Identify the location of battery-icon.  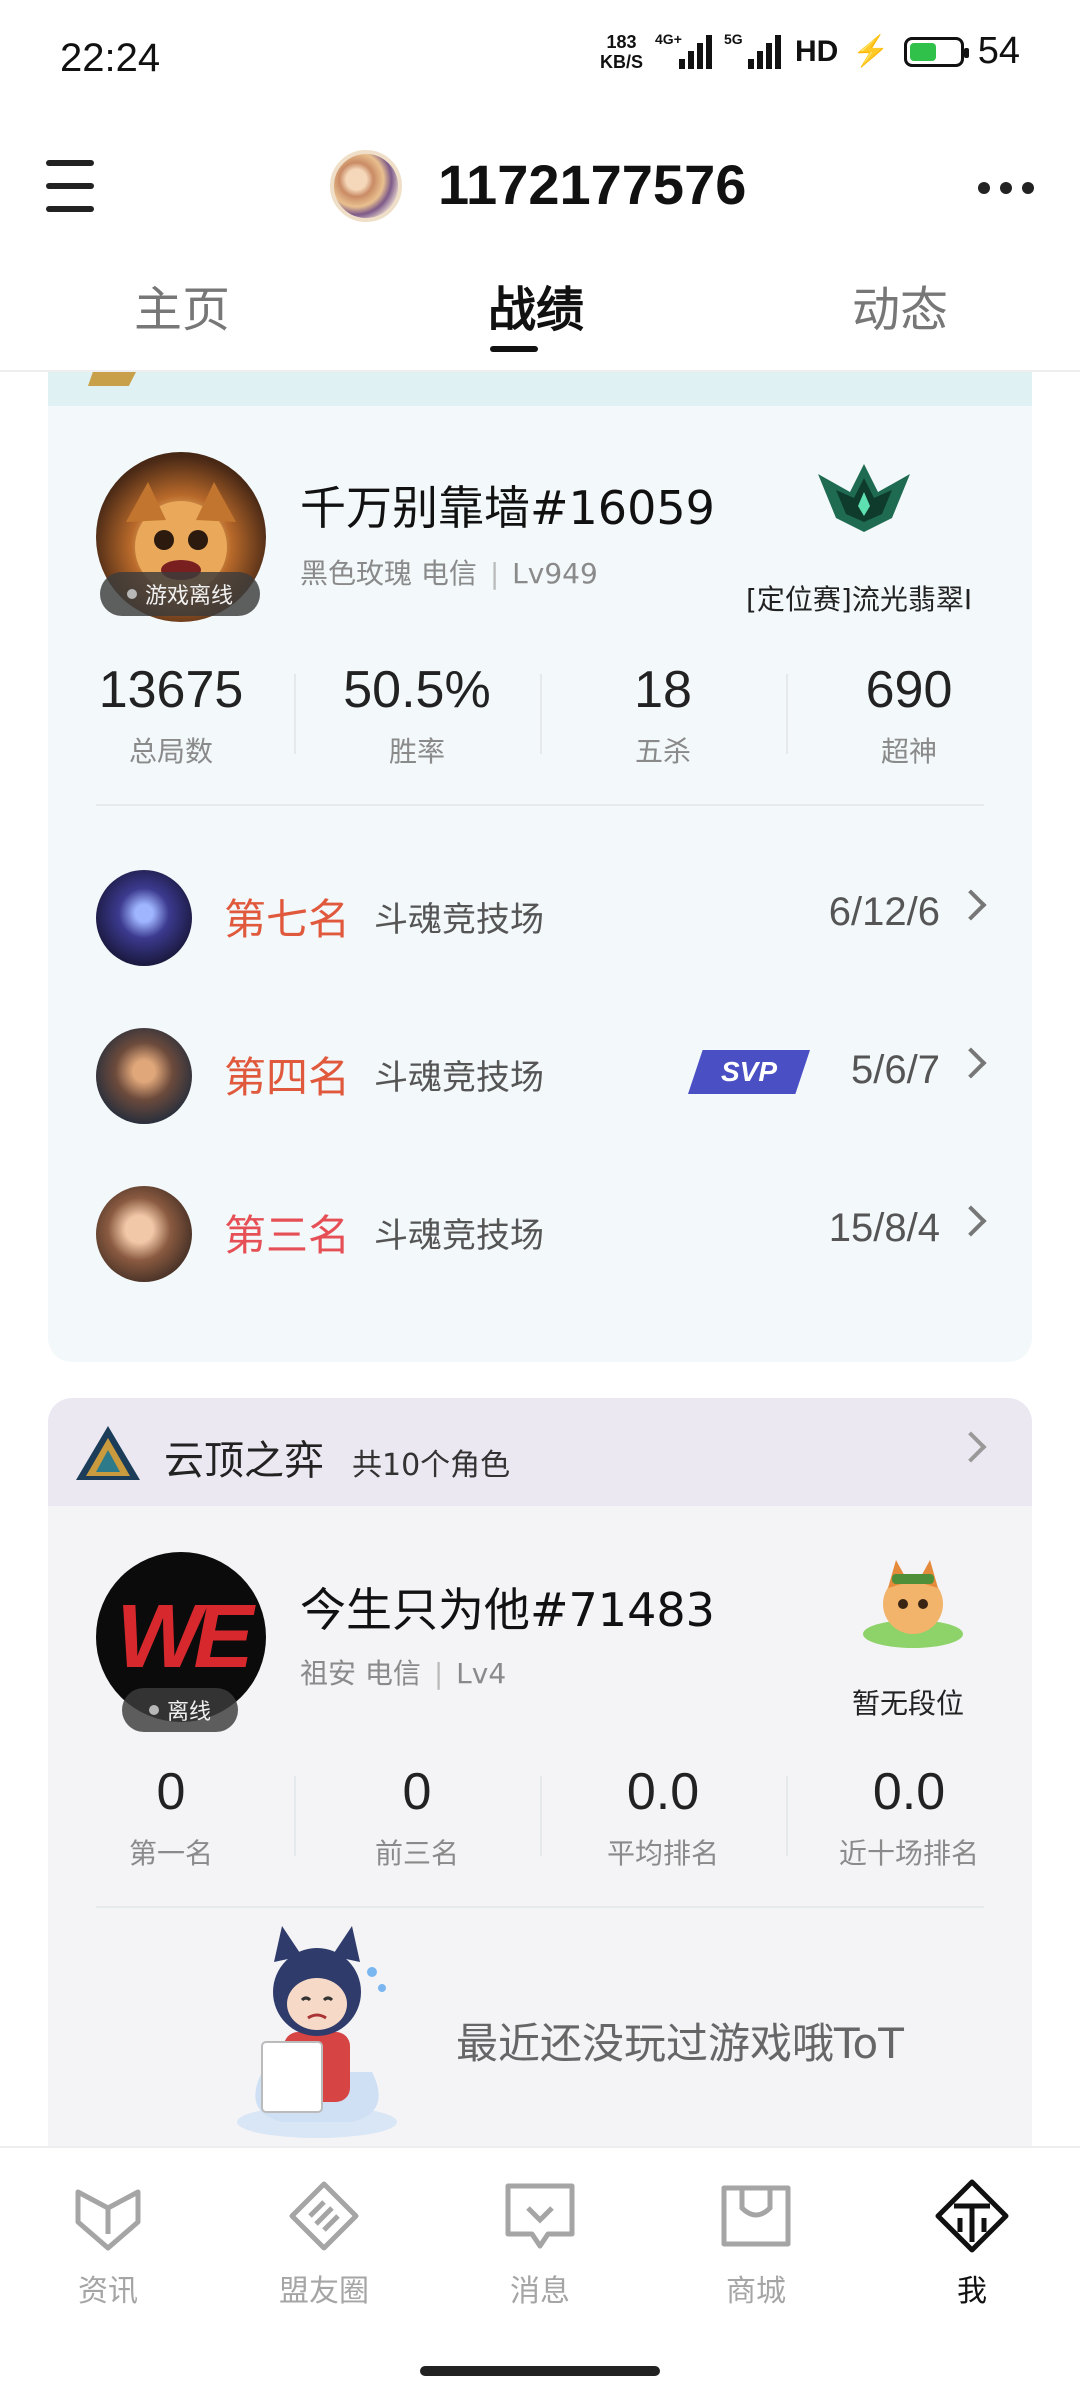
(936, 51).